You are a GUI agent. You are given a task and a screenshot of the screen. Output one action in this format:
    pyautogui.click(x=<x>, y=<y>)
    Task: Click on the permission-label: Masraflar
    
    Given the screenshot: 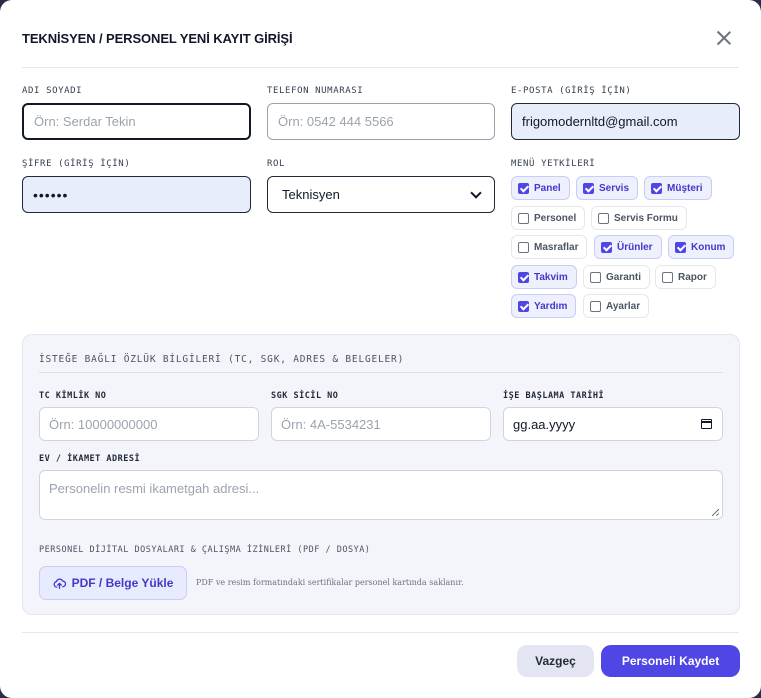 What is the action you would take?
    pyautogui.click(x=556, y=247)
    